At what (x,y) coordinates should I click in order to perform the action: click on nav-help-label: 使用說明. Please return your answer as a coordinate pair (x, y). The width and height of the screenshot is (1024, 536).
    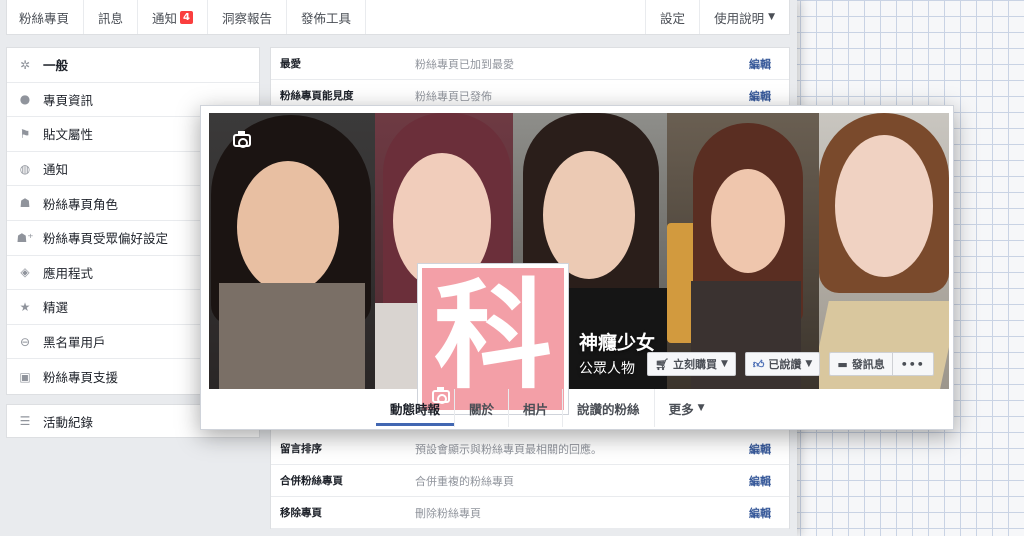
    Looking at the image, I should click on (739, 18).